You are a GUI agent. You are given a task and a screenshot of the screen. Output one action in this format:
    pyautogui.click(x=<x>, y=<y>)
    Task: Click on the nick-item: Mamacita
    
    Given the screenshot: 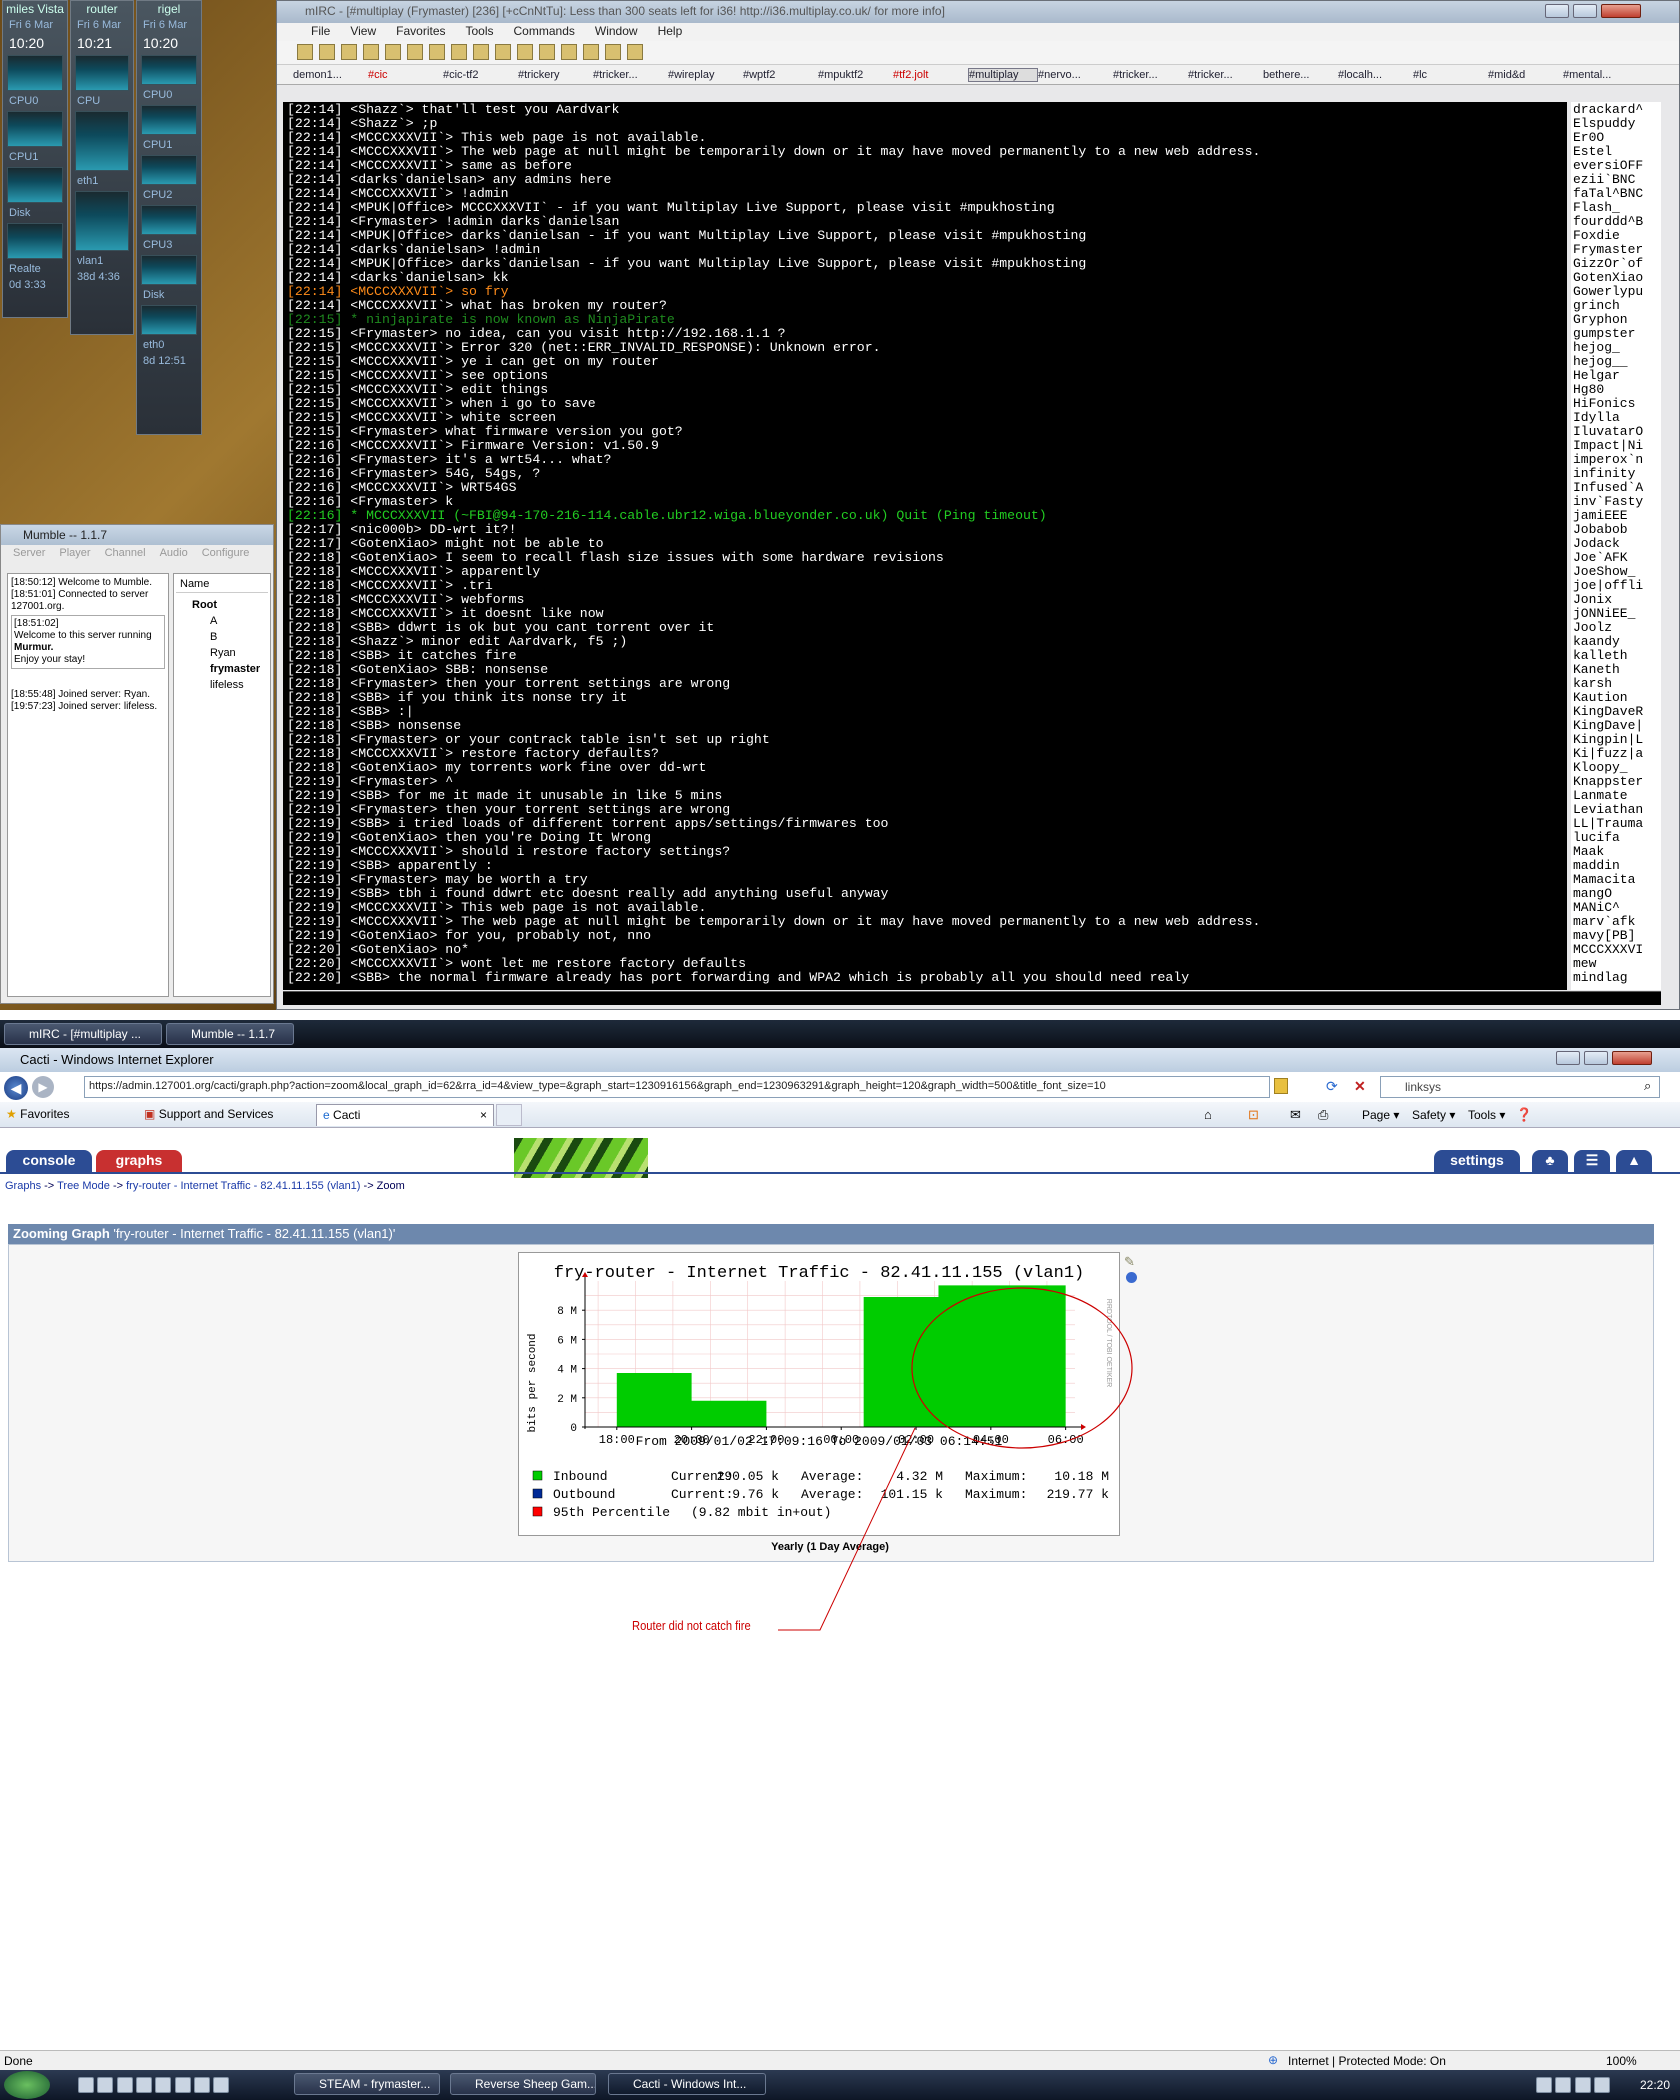 What is the action you would take?
    pyautogui.click(x=1616, y=880)
    